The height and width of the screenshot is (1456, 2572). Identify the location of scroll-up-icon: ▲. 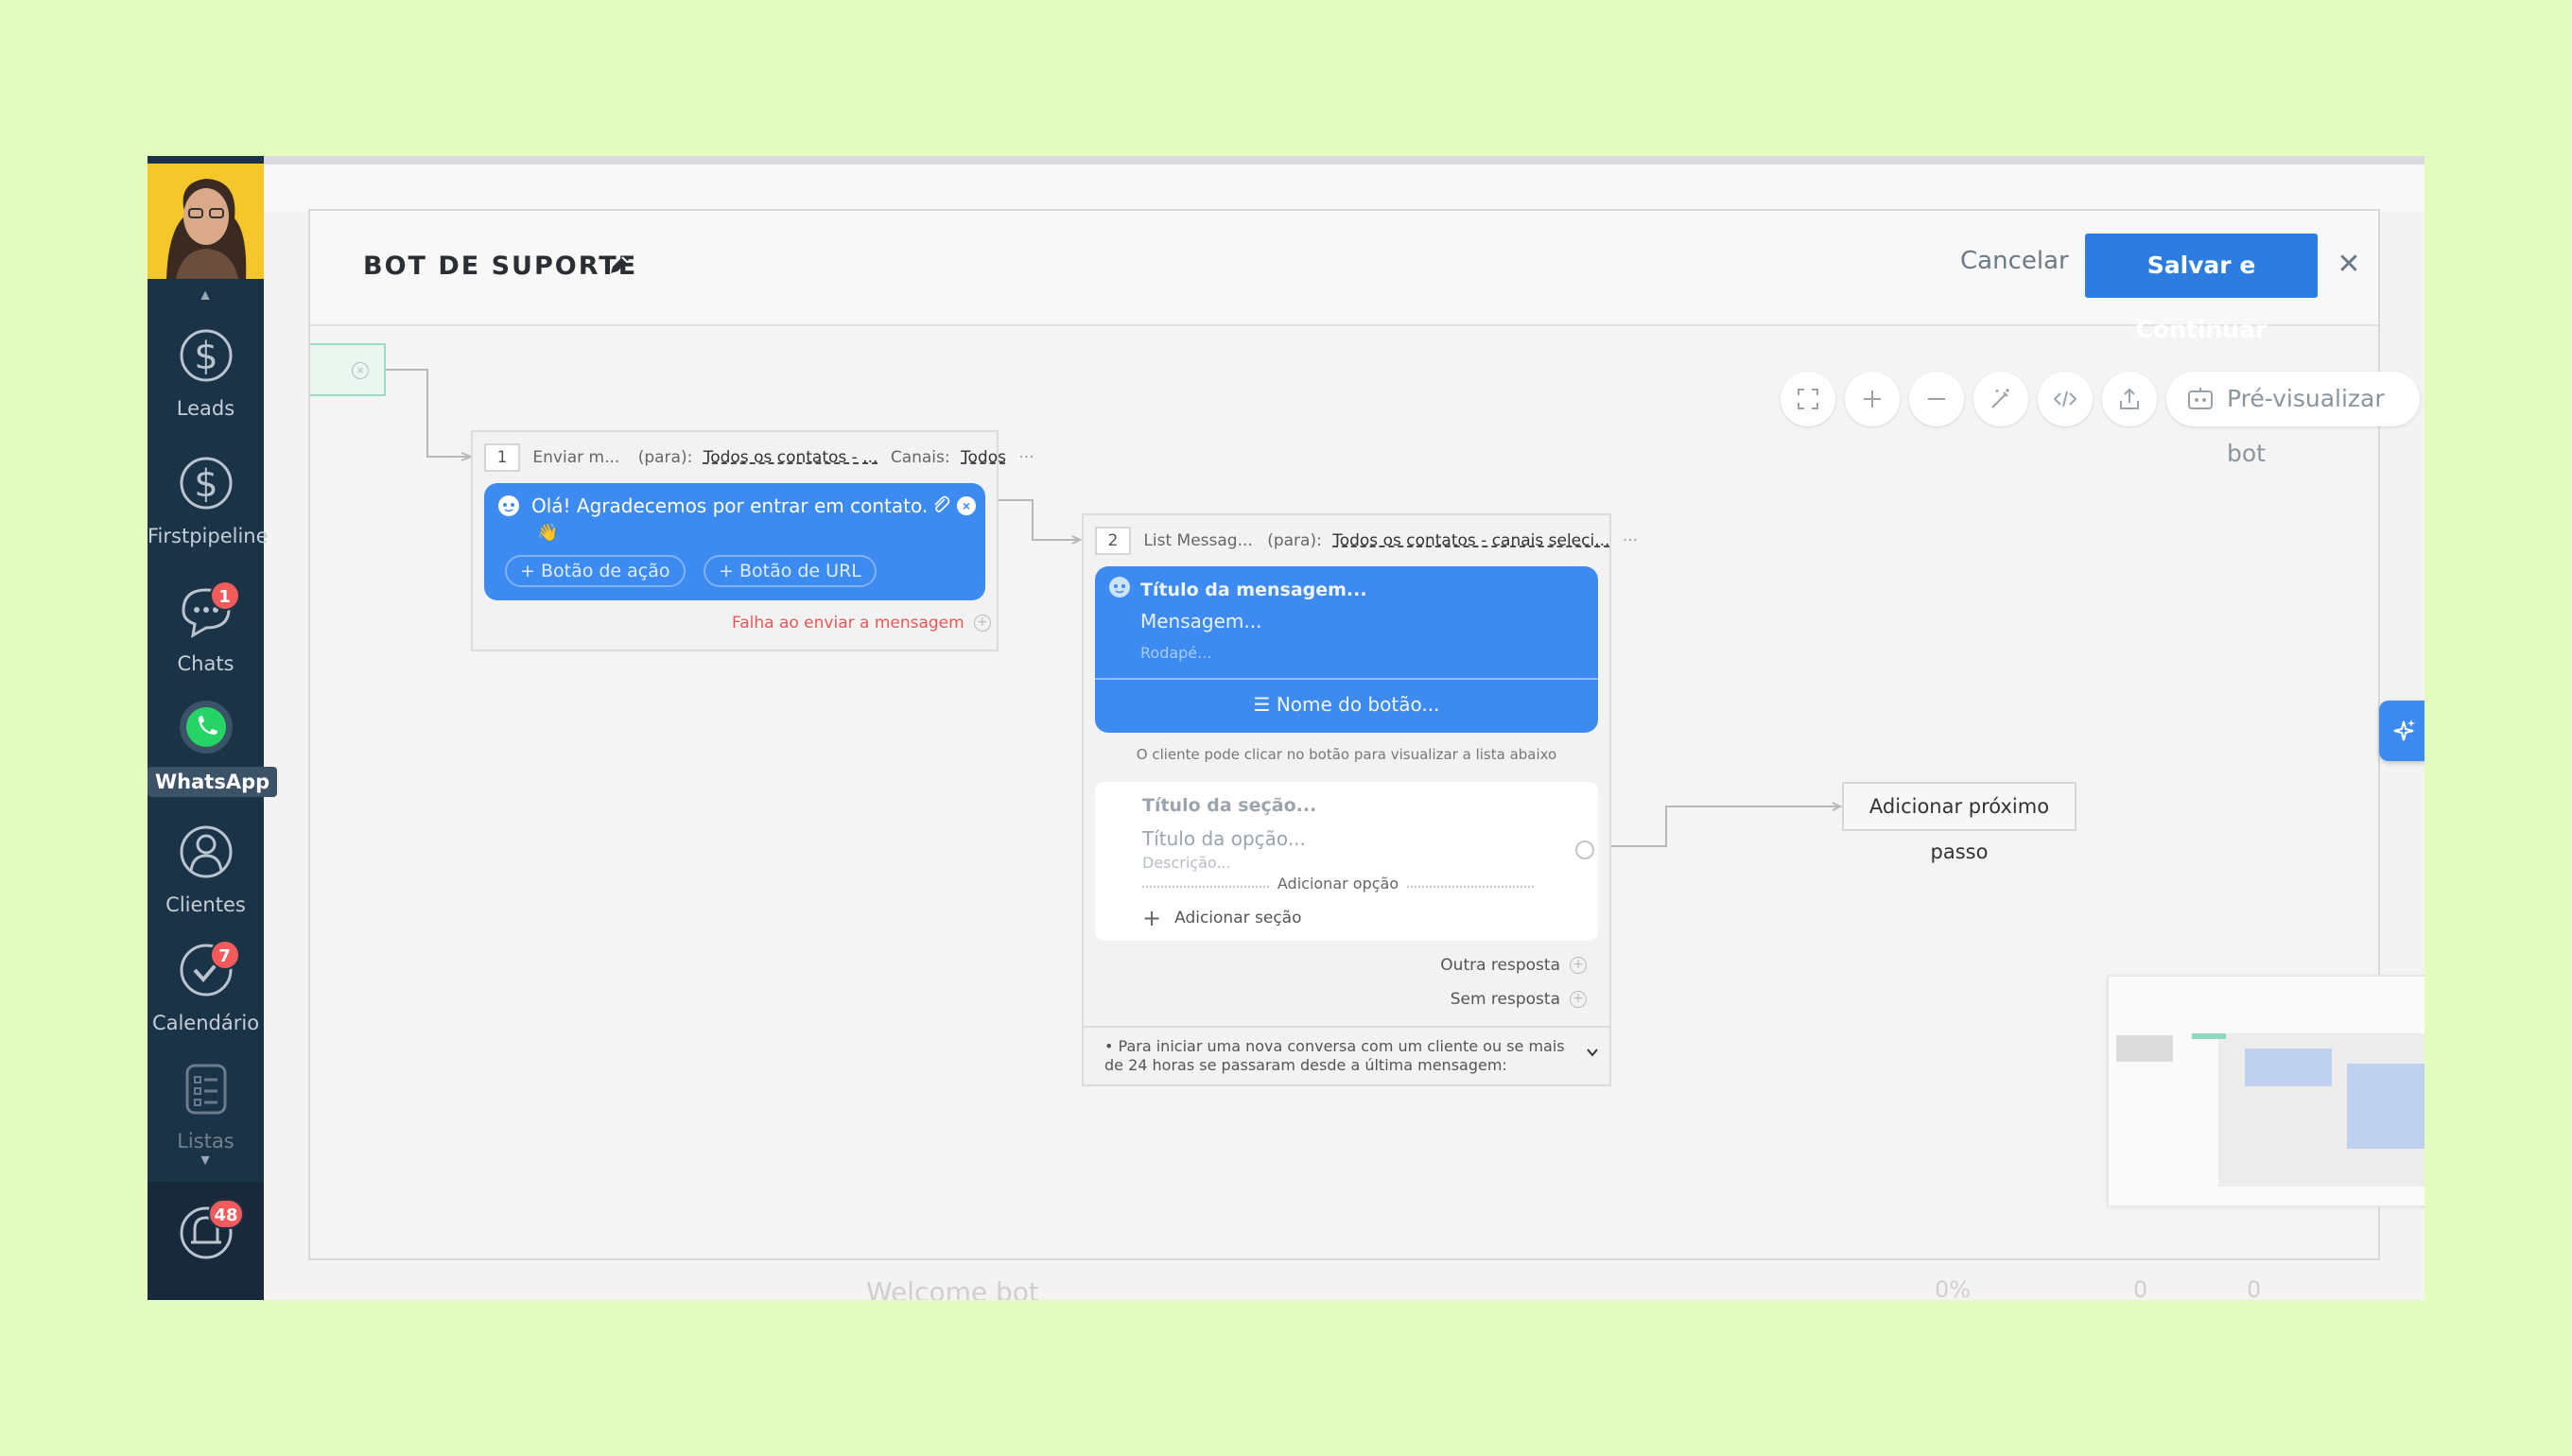
(205, 295).